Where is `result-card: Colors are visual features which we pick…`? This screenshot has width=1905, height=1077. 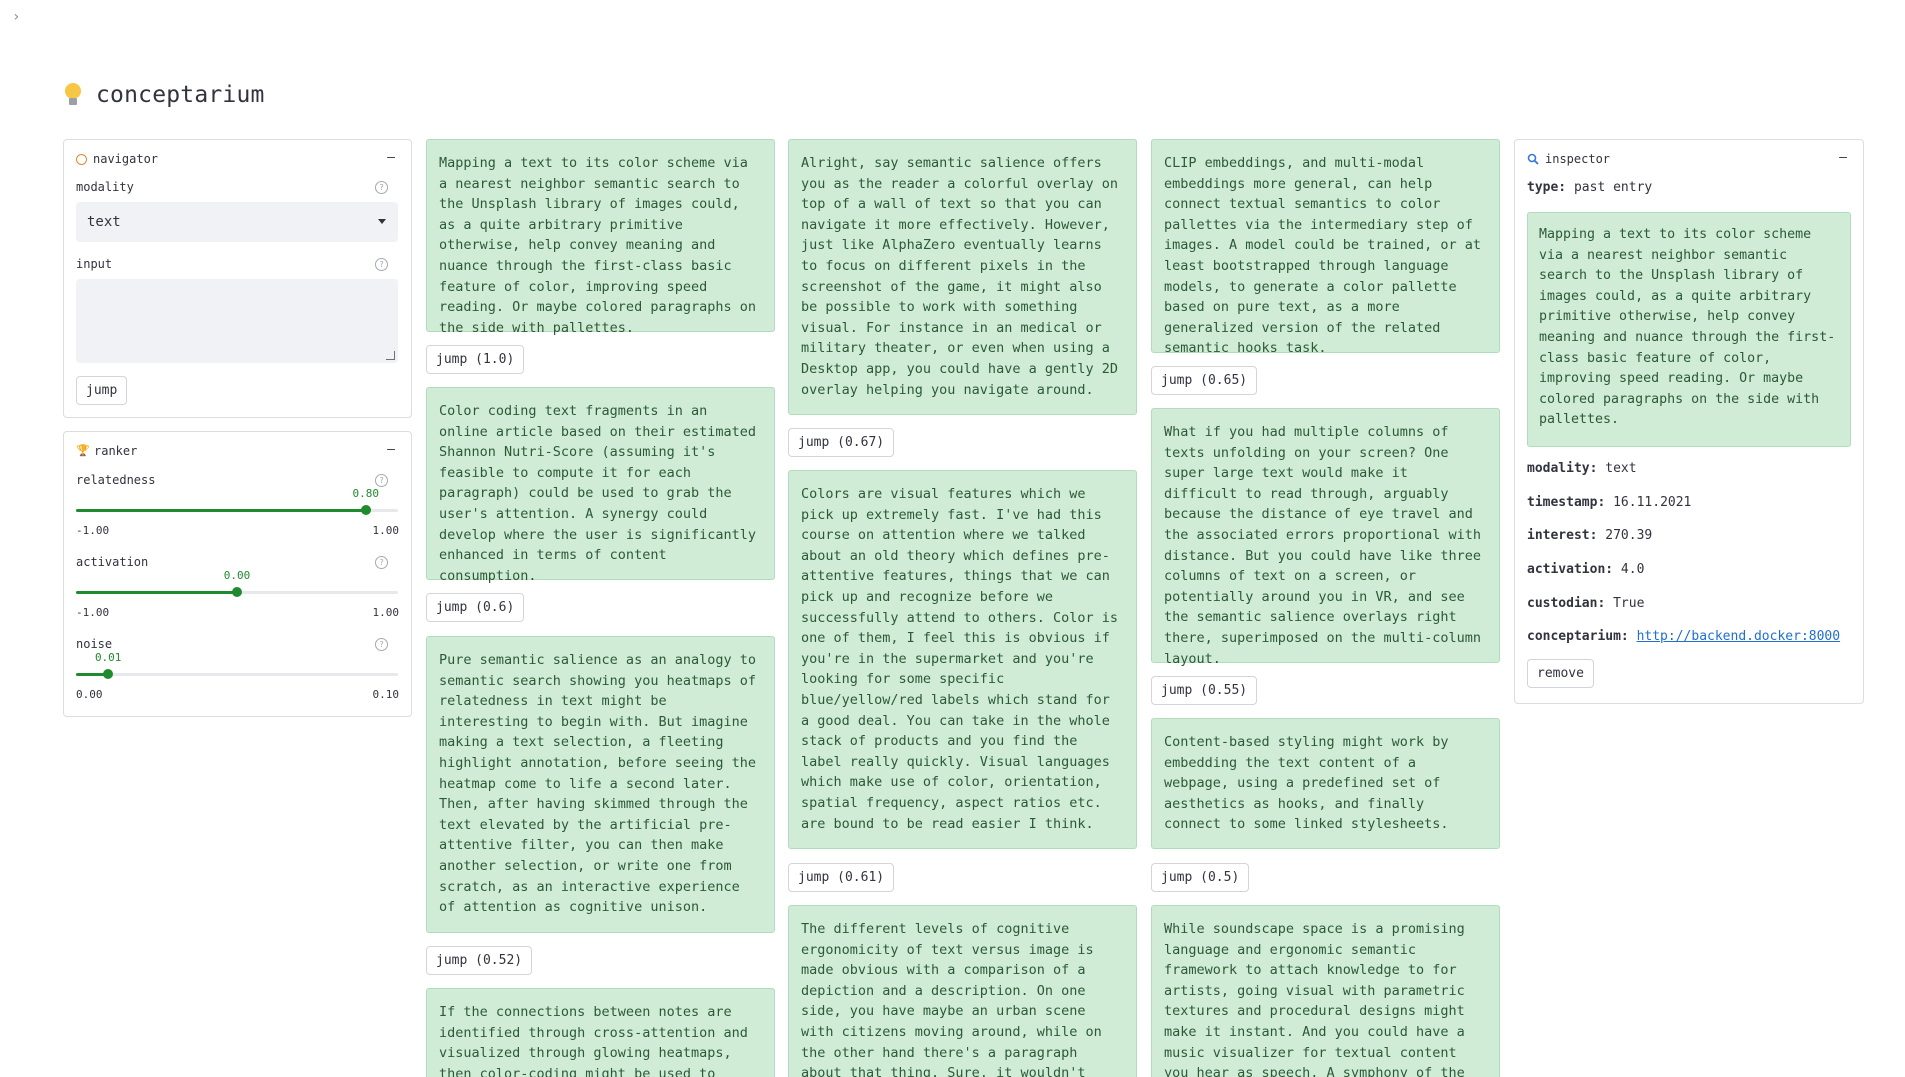
result-card: Colors are visual features which we pick… is located at coordinates (962, 659).